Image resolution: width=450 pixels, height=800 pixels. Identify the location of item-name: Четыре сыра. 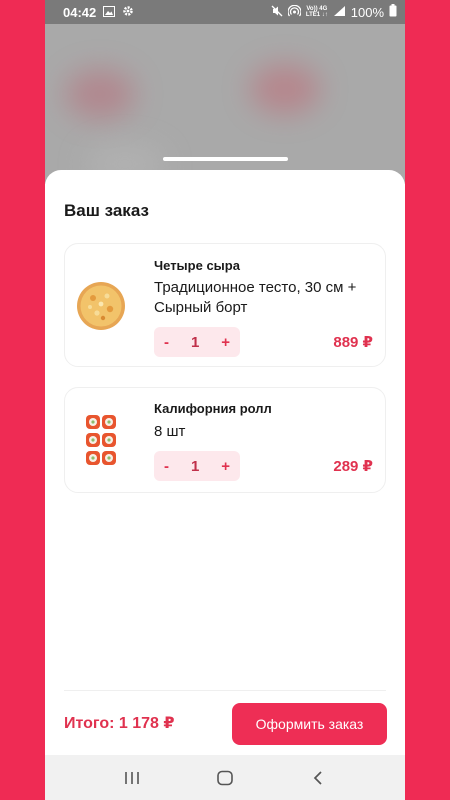
(197, 265).